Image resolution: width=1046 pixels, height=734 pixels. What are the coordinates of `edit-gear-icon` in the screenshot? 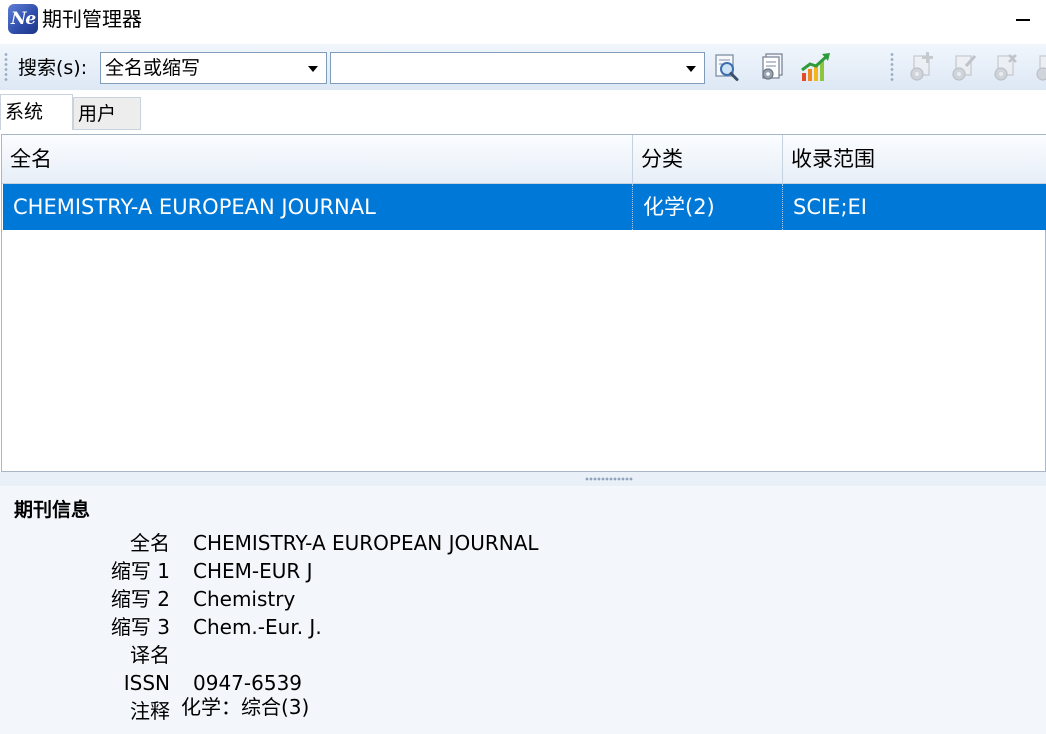 It's located at (964, 67).